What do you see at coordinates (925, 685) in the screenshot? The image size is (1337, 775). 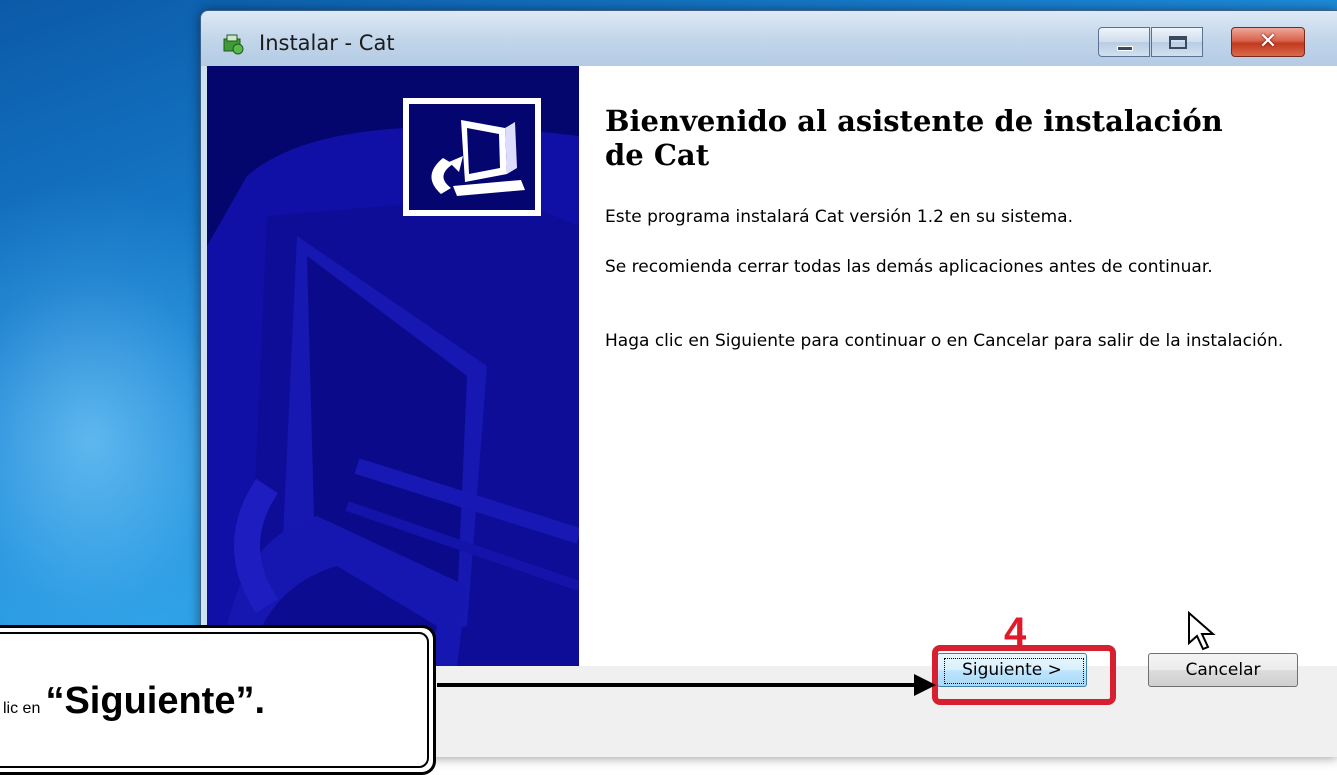 I see `arrow-head-icon` at bounding box center [925, 685].